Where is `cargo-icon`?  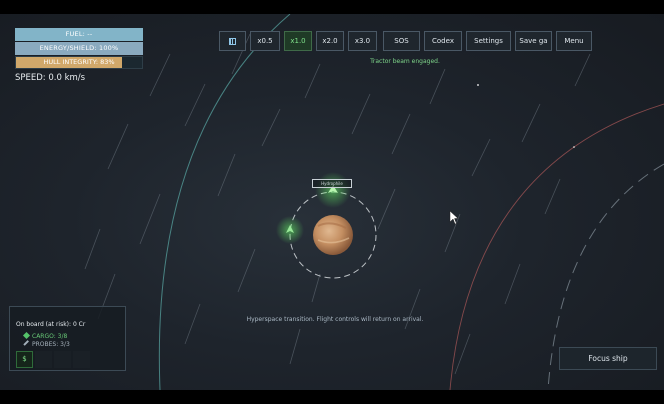 cargo-icon is located at coordinates (26, 335).